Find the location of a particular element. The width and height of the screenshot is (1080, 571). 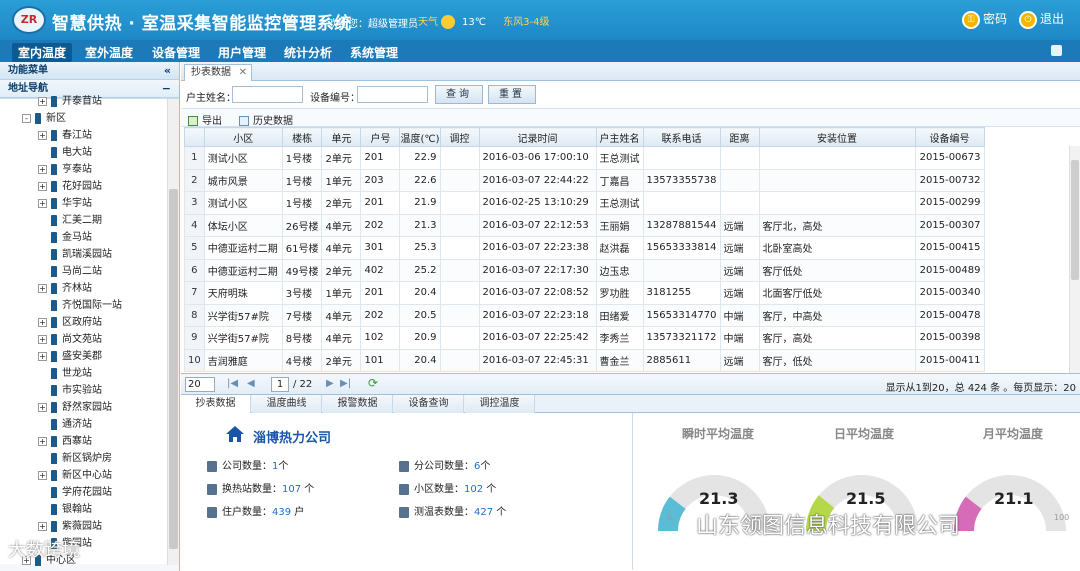

menu-statistics: 统计分析 is located at coordinates (308, 52).